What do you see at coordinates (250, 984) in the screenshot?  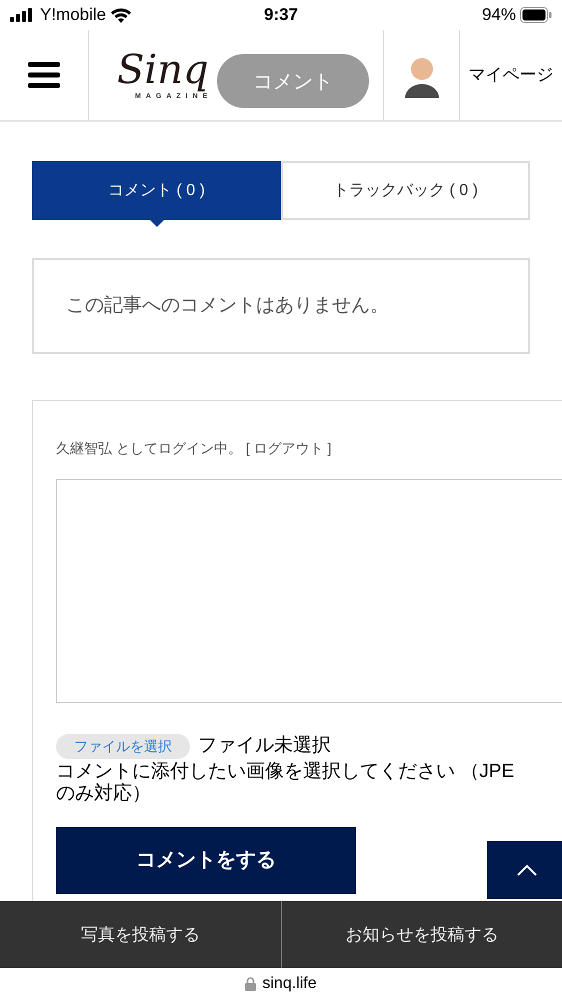 I see `lock-icon` at bounding box center [250, 984].